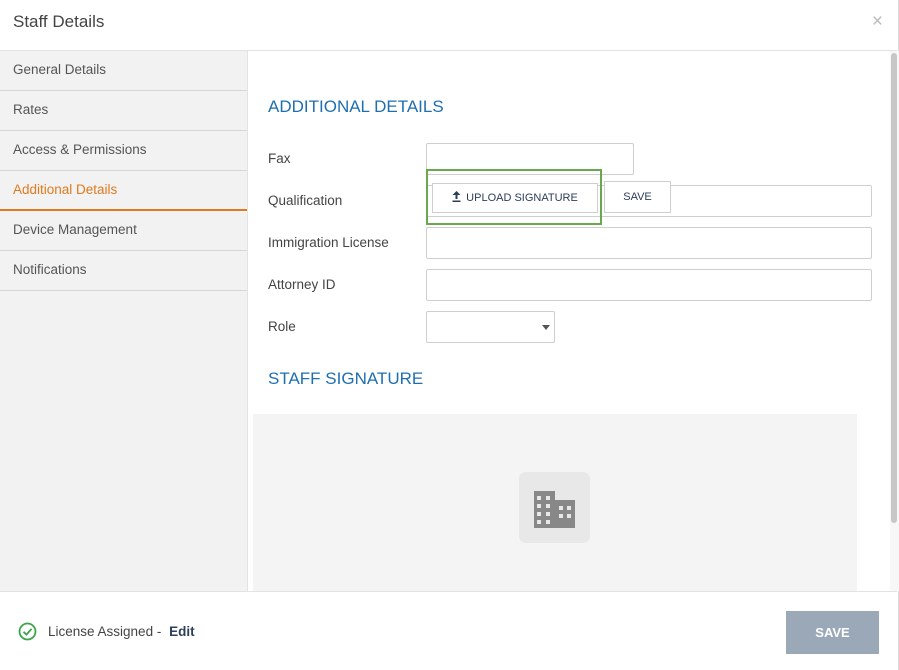  I want to click on building-icon, so click(554, 507).